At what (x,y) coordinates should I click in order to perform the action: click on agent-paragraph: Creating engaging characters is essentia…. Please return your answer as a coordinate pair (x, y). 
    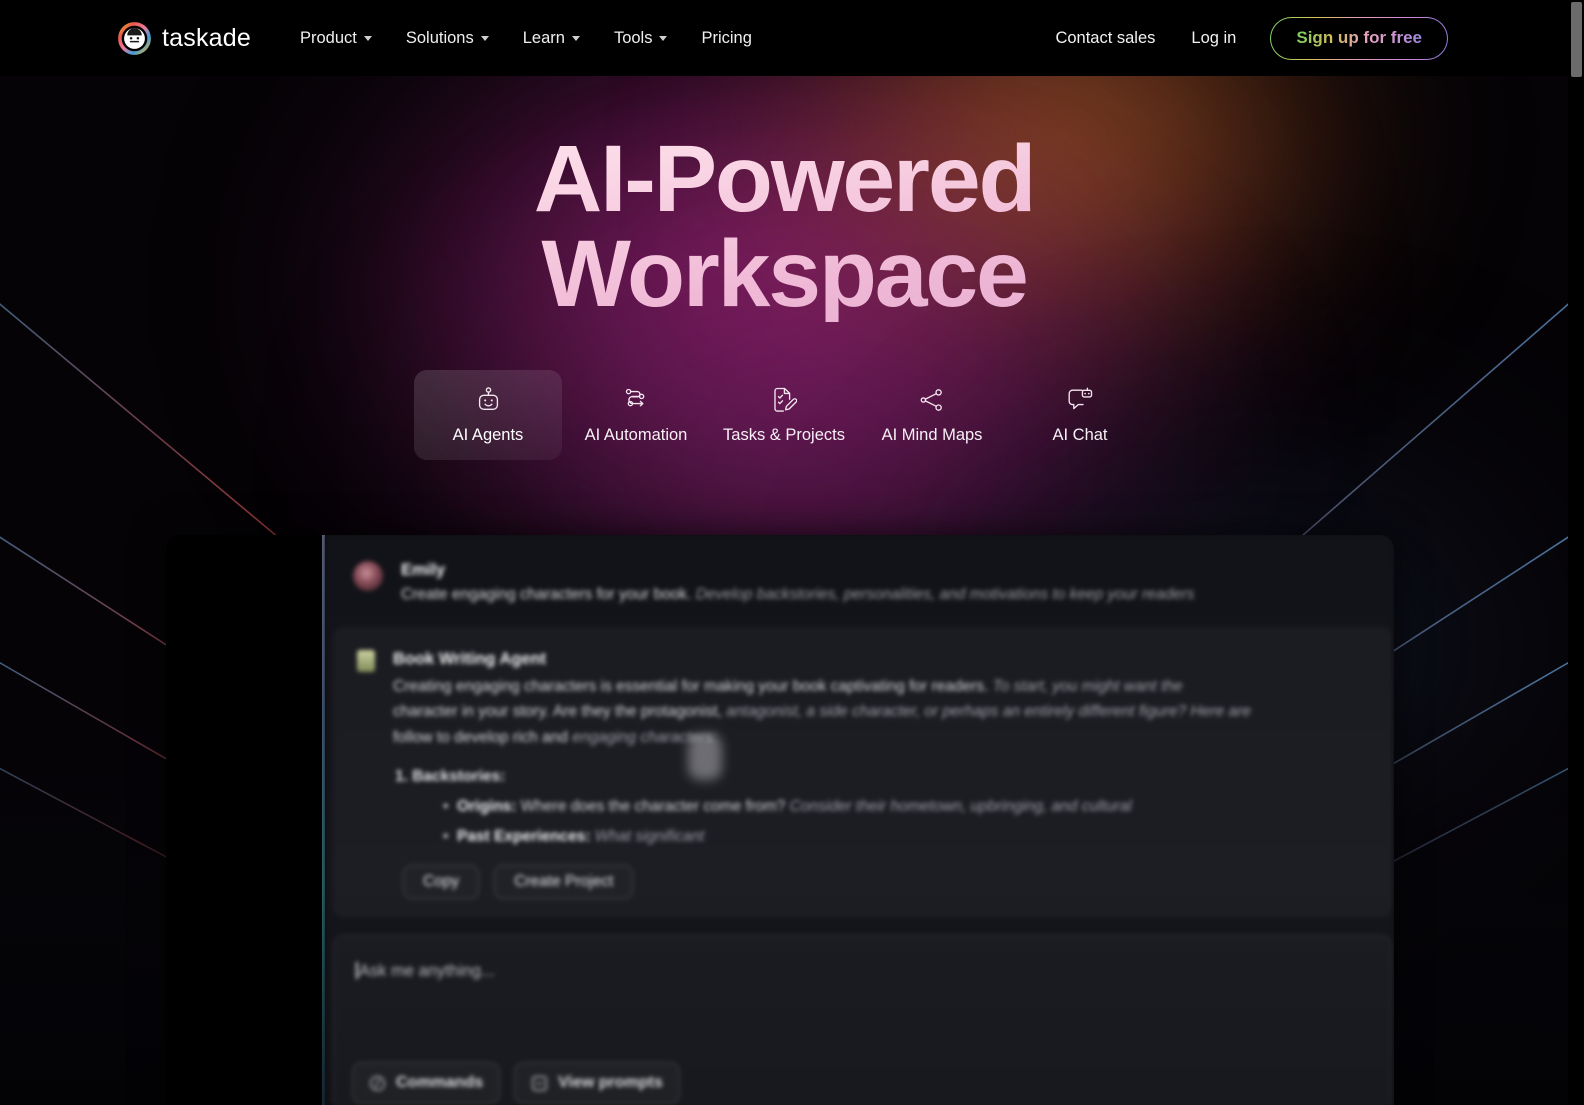
    Looking at the image, I should click on (822, 712).